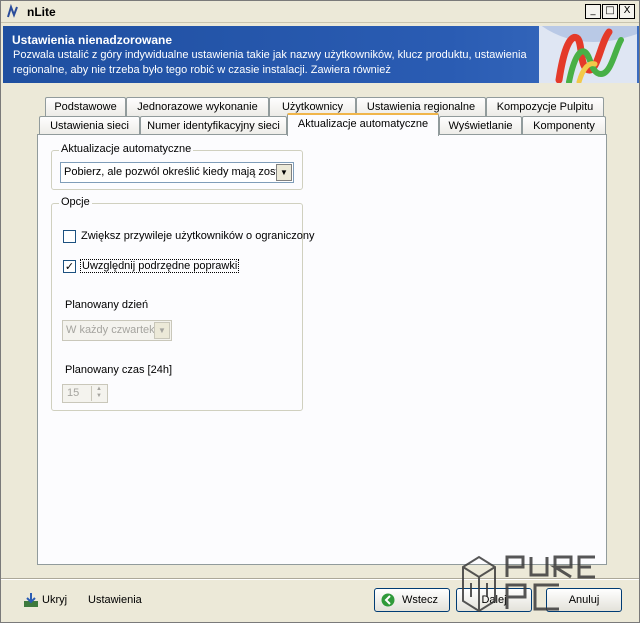 The image size is (640, 623). What do you see at coordinates (564, 126) in the screenshot?
I see `tab-komponenty: Komponenty` at bounding box center [564, 126].